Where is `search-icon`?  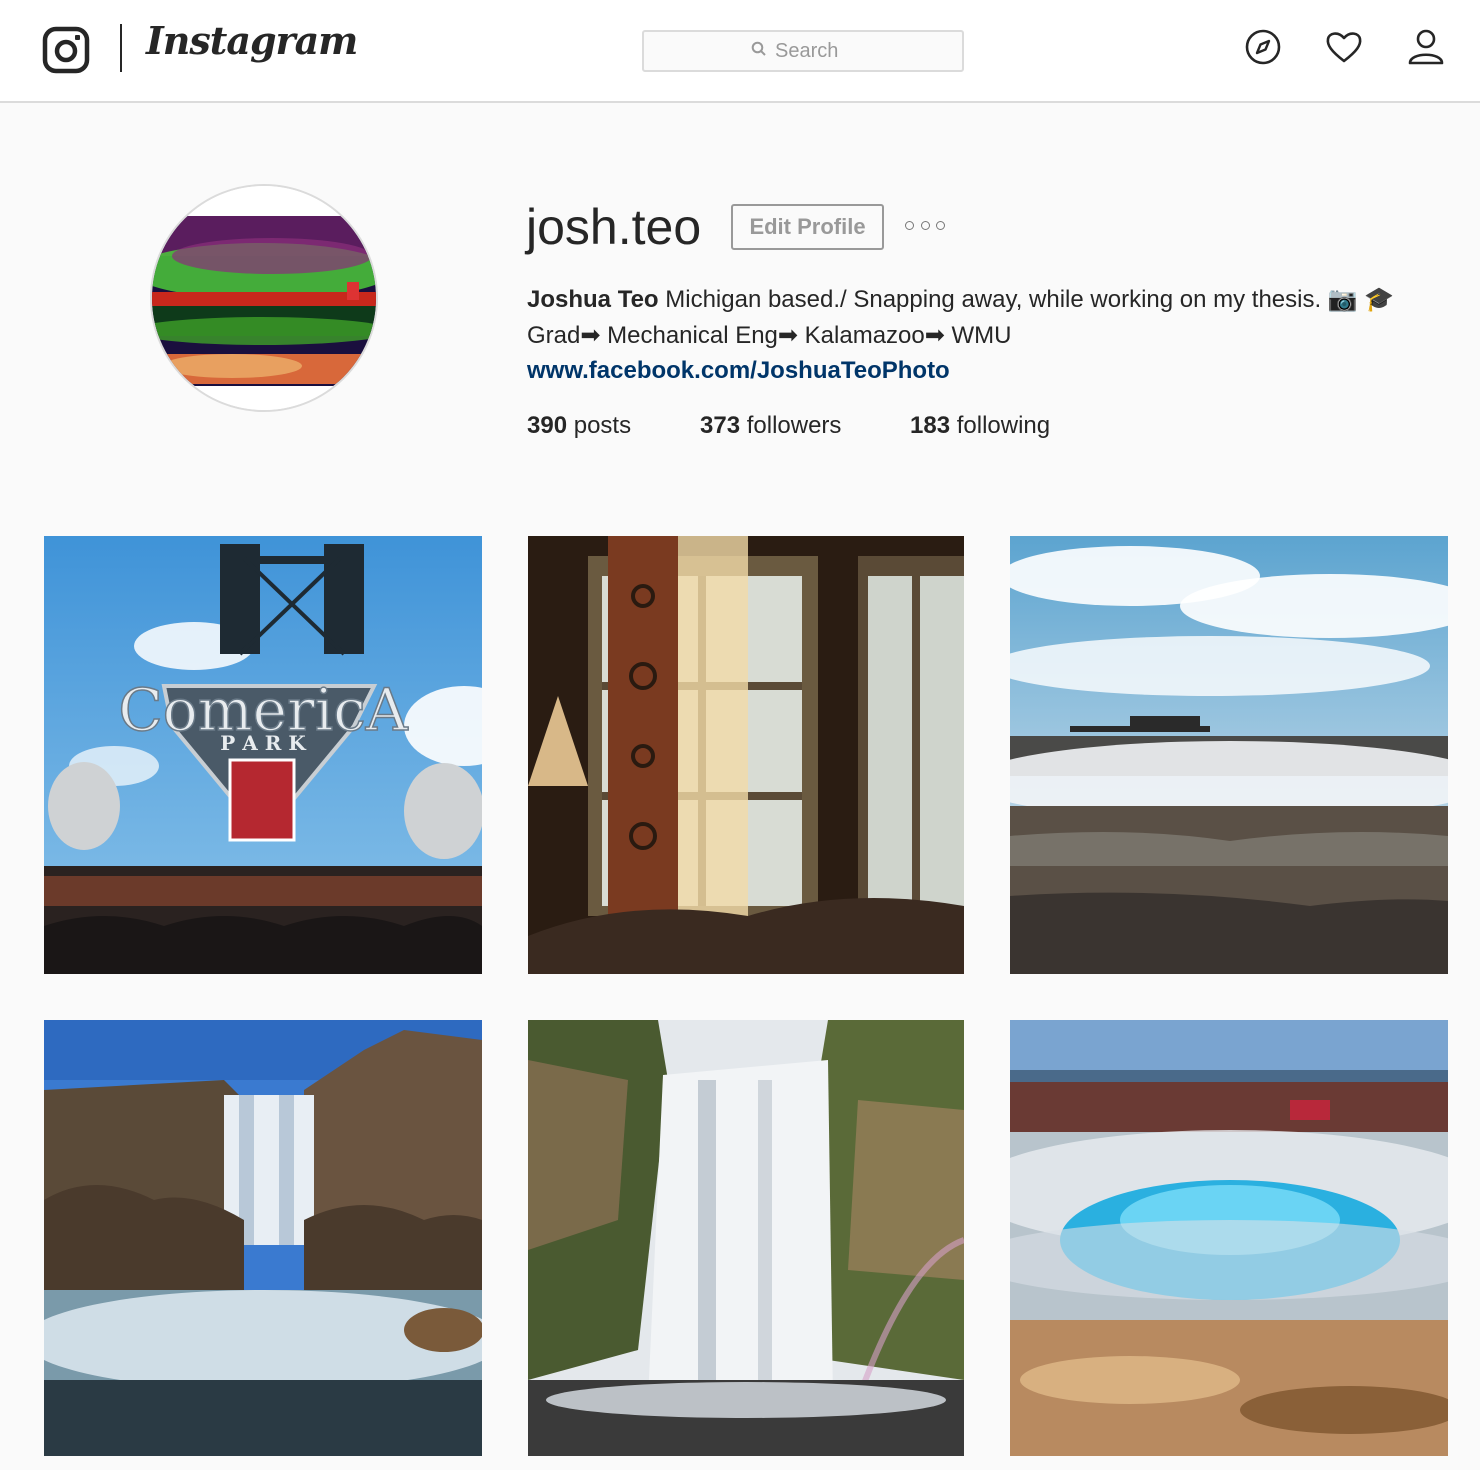
search-icon is located at coordinates (759, 51).